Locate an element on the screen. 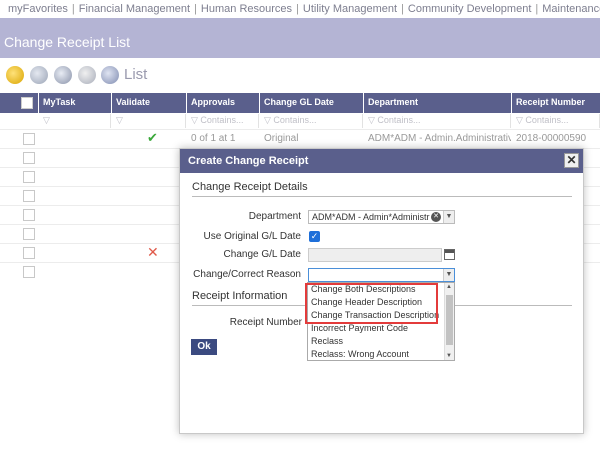 Image resolution: width=600 pixels, height=450 pixels. change-gl-date-input is located at coordinates (375, 255).